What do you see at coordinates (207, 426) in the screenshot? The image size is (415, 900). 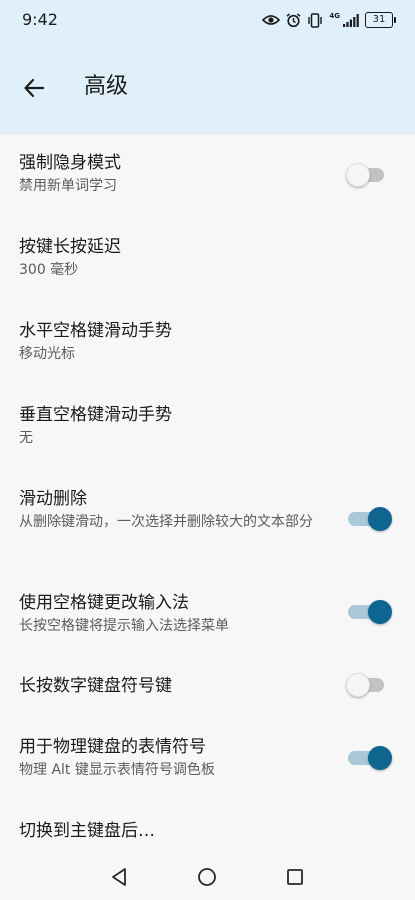 I see `setting-vertical-space-swipe: 垂直空格键滑动手势 无` at bounding box center [207, 426].